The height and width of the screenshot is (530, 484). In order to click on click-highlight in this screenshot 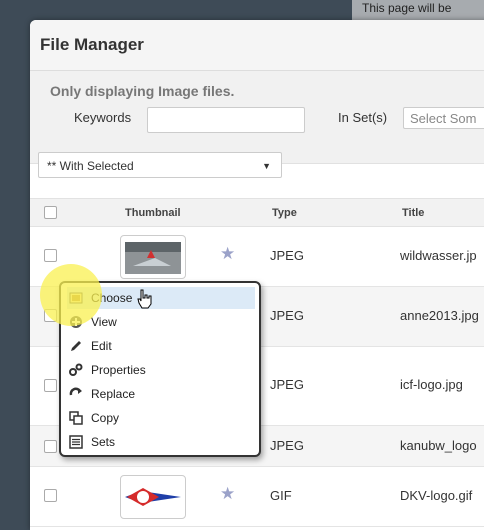, I will do `click(71, 295)`.